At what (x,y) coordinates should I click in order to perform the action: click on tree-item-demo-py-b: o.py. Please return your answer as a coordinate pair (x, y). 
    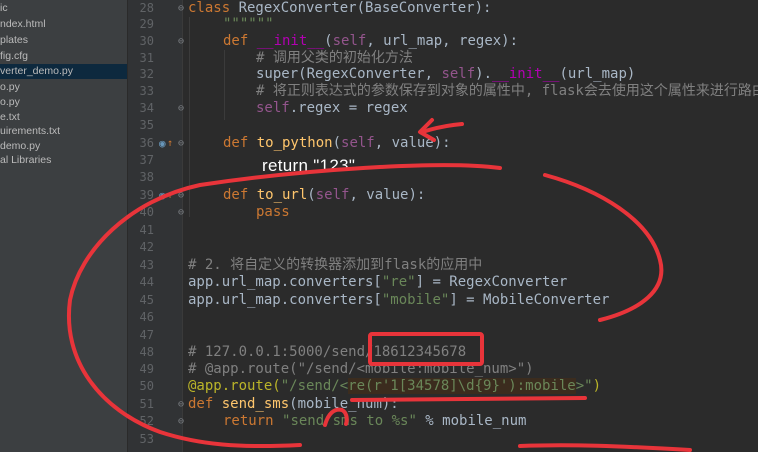
    Looking at the image, I should click on (63, 102).